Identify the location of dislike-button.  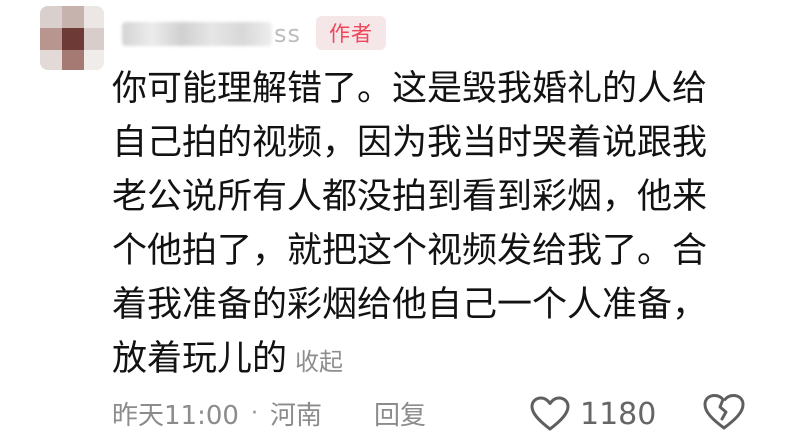
(724, 414).